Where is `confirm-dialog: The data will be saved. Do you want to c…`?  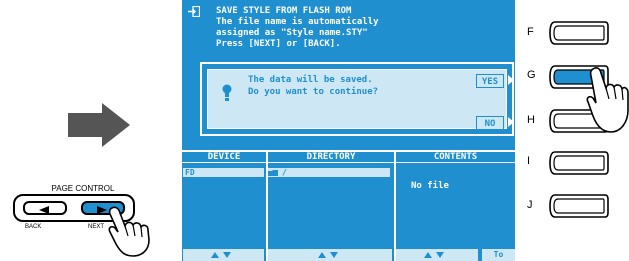 confirm-dialog: The data will be saved. Do you want to c… is located at coordinates (357, 99).